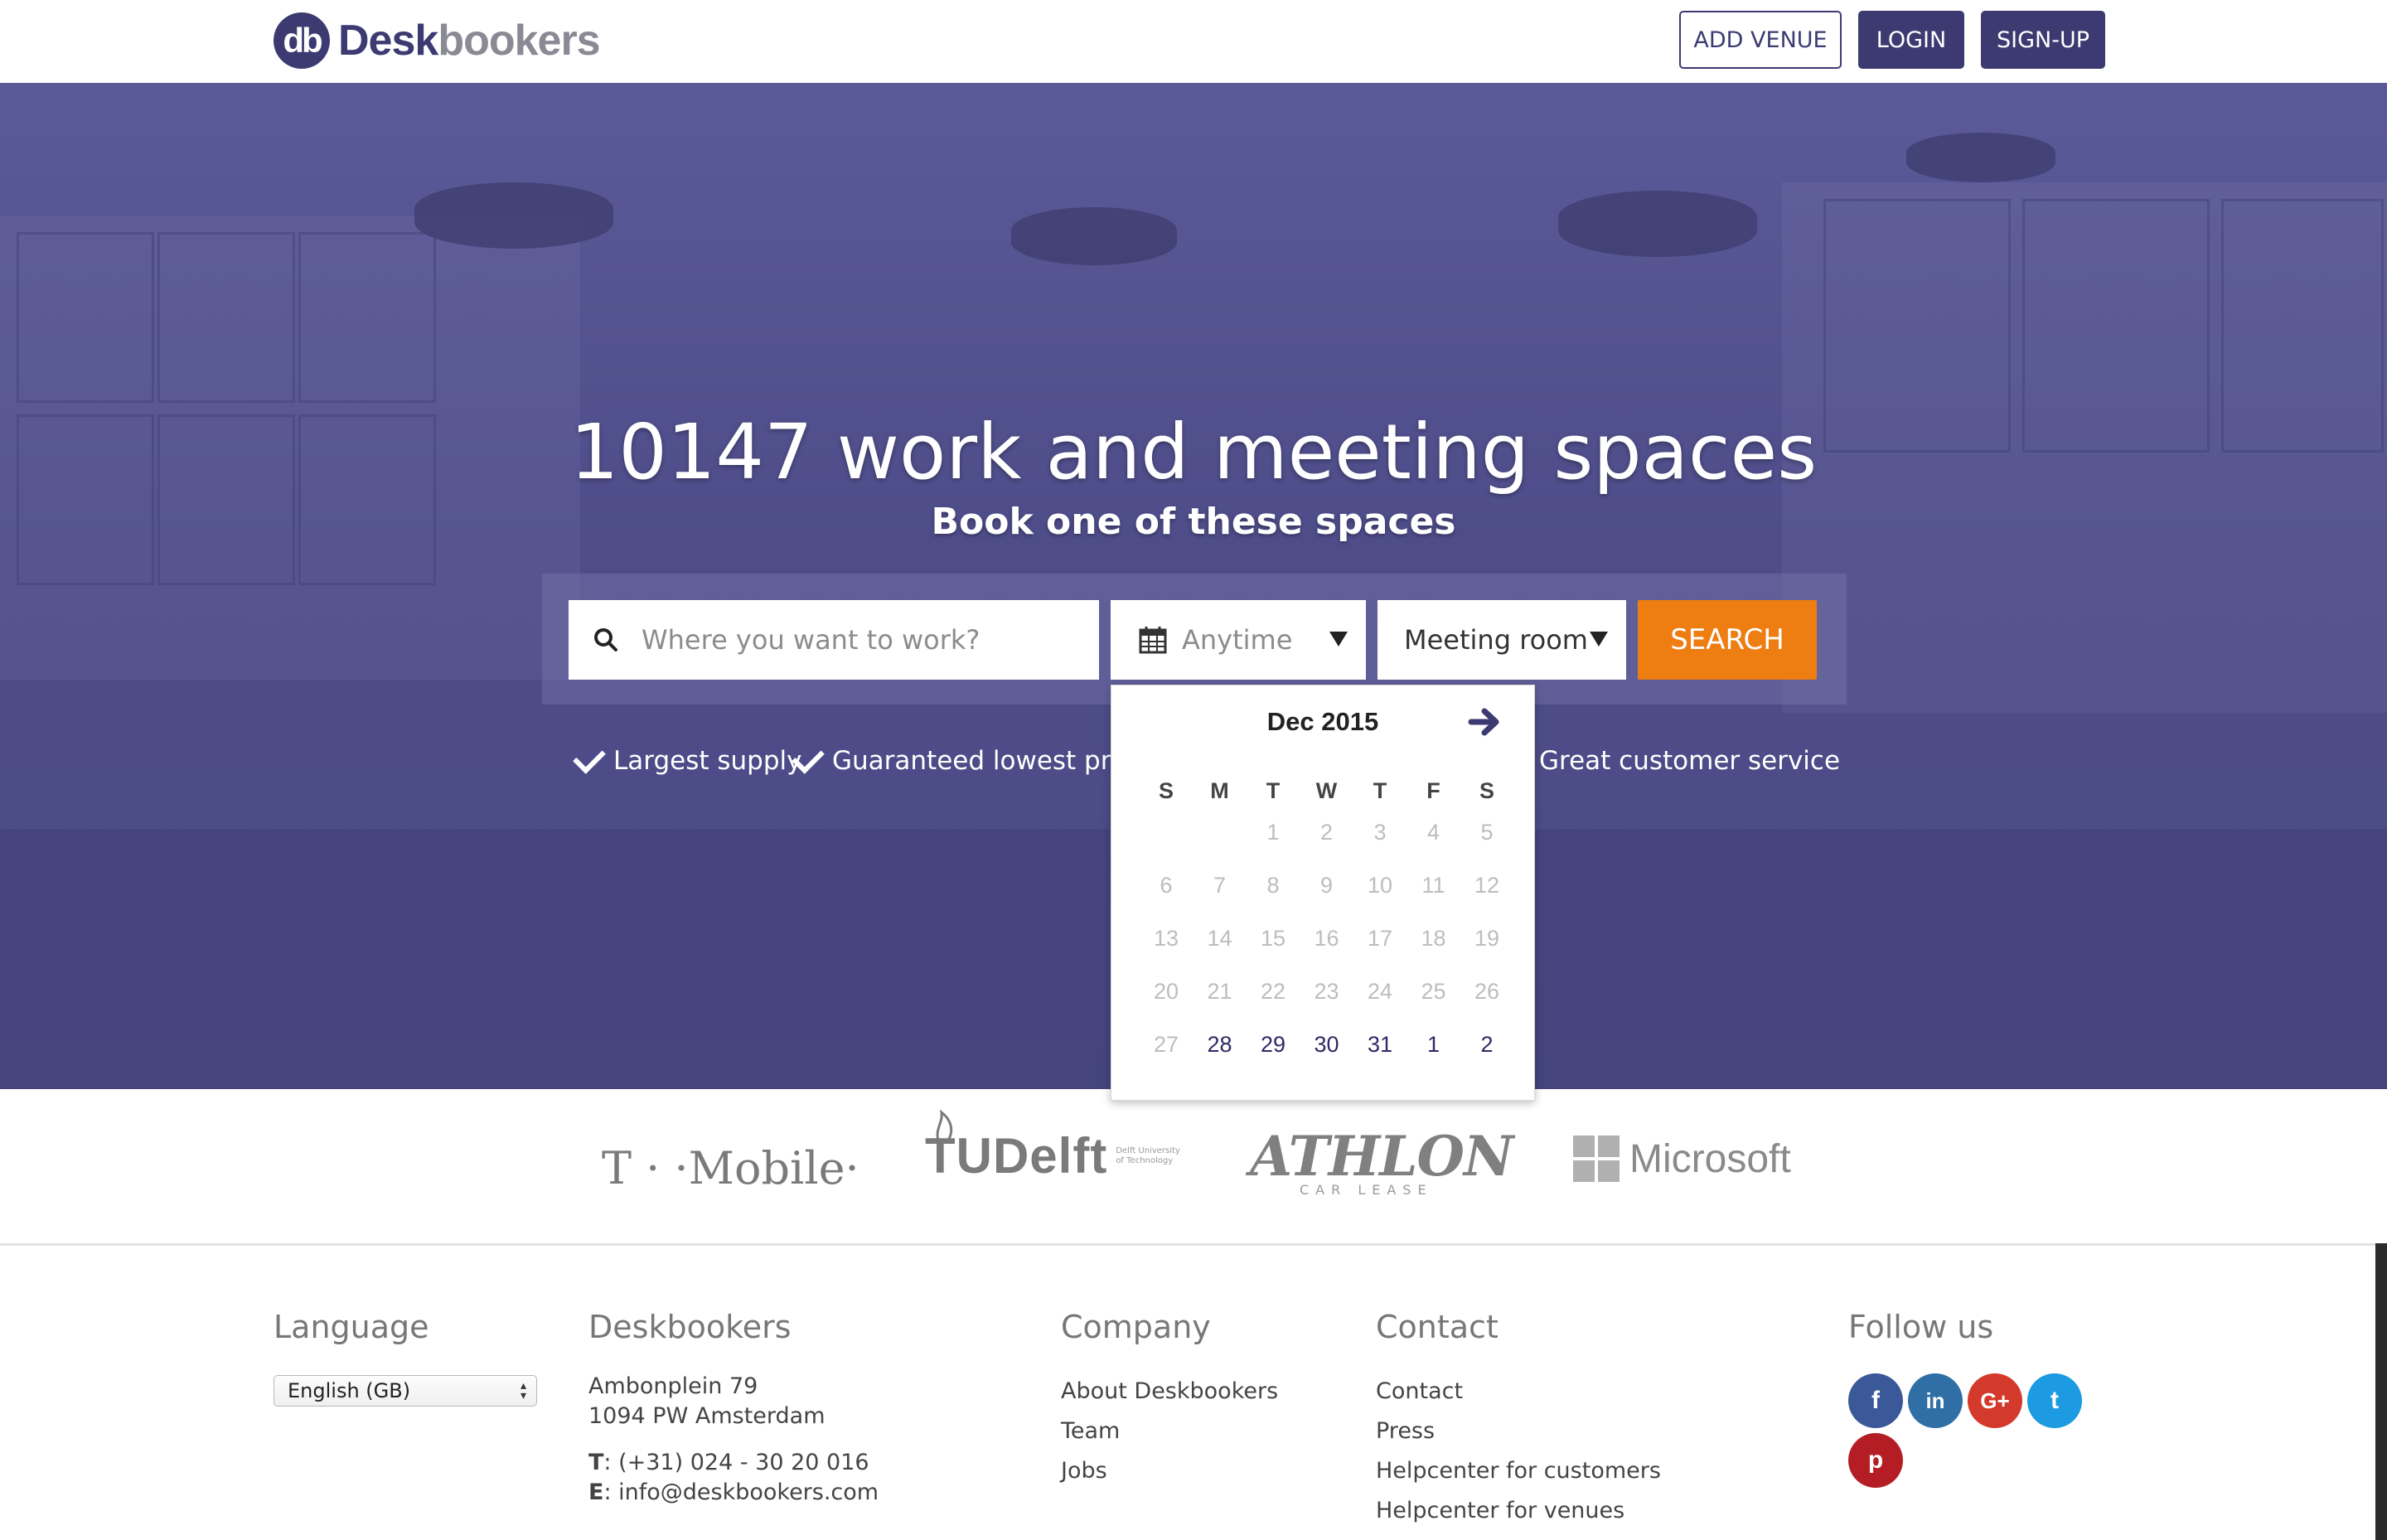  Describe the element at coordinates (1326, 939) in the screenshot. I see `calendar-day-disabled: 16` at that location.